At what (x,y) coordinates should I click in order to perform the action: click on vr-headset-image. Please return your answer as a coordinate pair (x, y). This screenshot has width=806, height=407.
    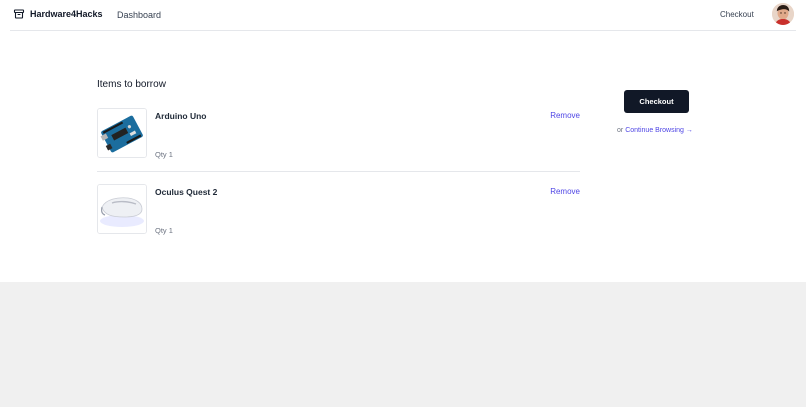
    Looking at the image, I should click on (122, 209).